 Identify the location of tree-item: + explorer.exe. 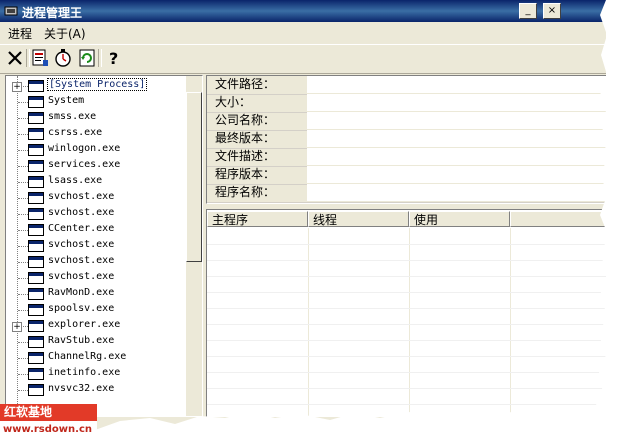
(95, 326).